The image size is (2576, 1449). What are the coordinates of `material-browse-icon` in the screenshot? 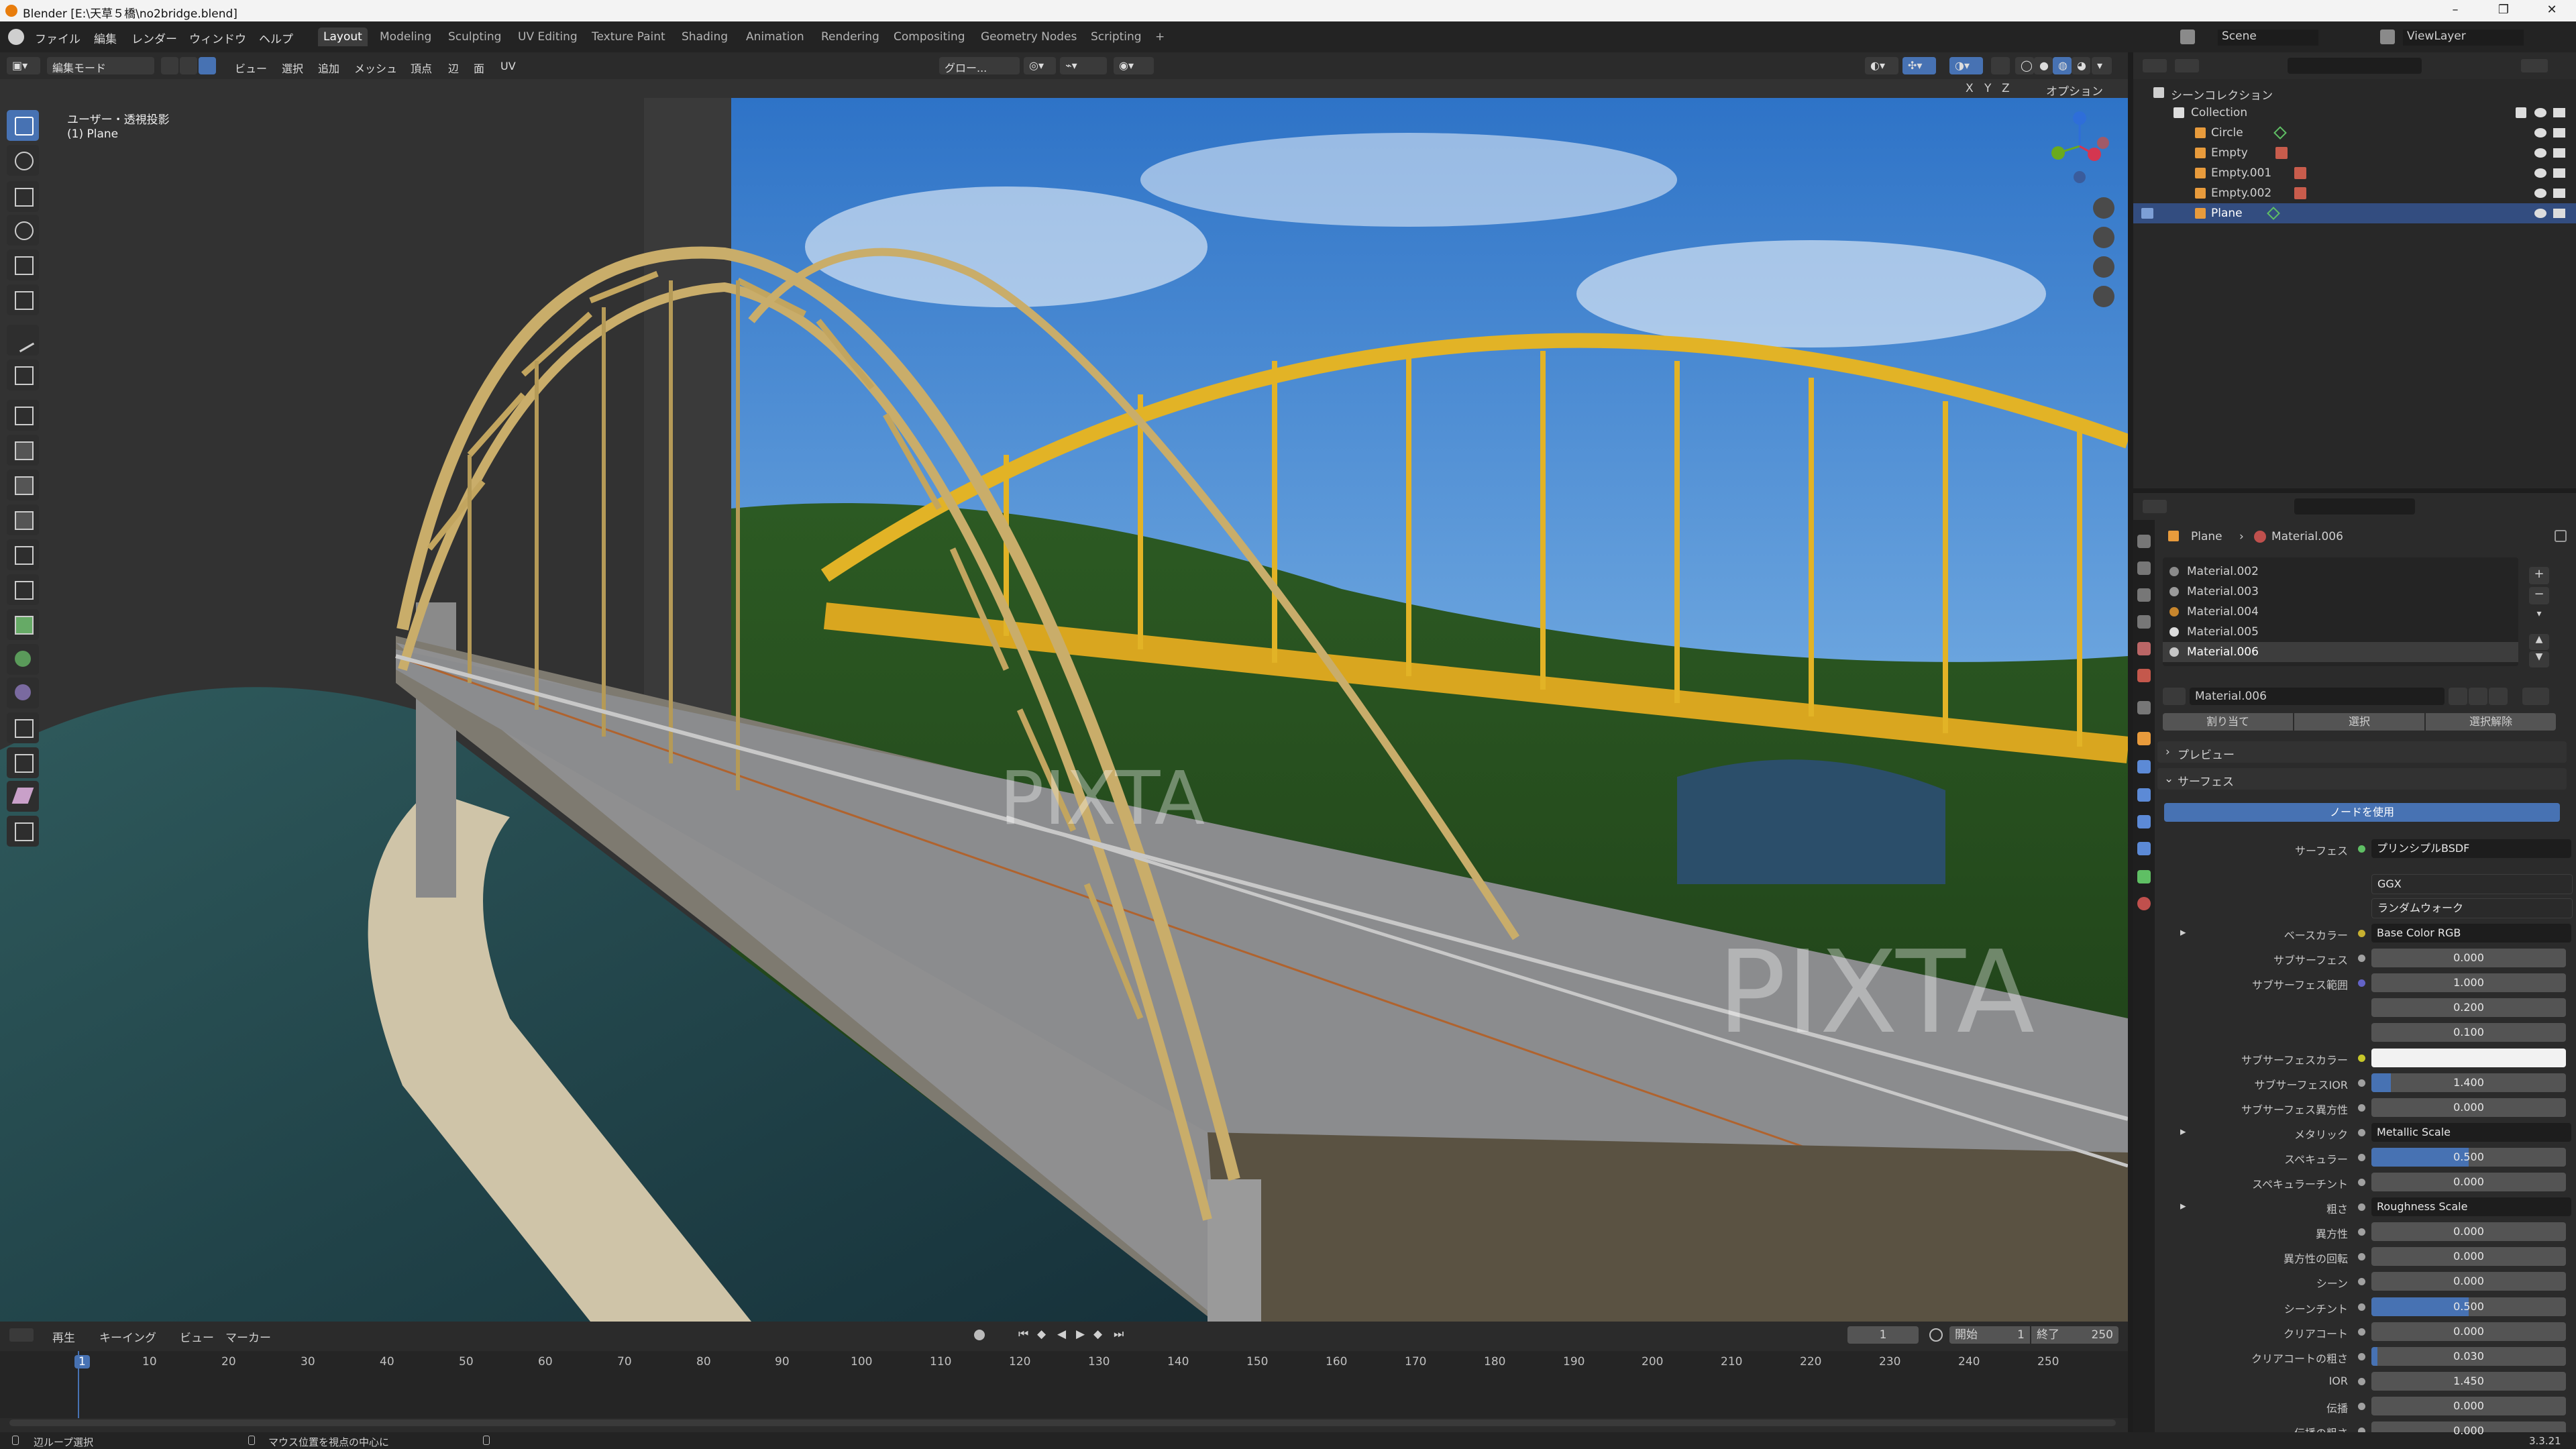 It's located at (2174, 696).